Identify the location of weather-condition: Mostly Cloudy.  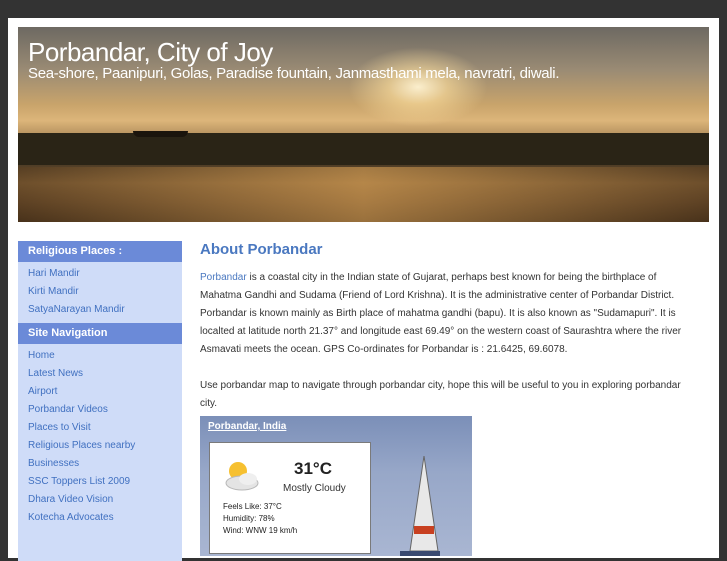
(314, 488).